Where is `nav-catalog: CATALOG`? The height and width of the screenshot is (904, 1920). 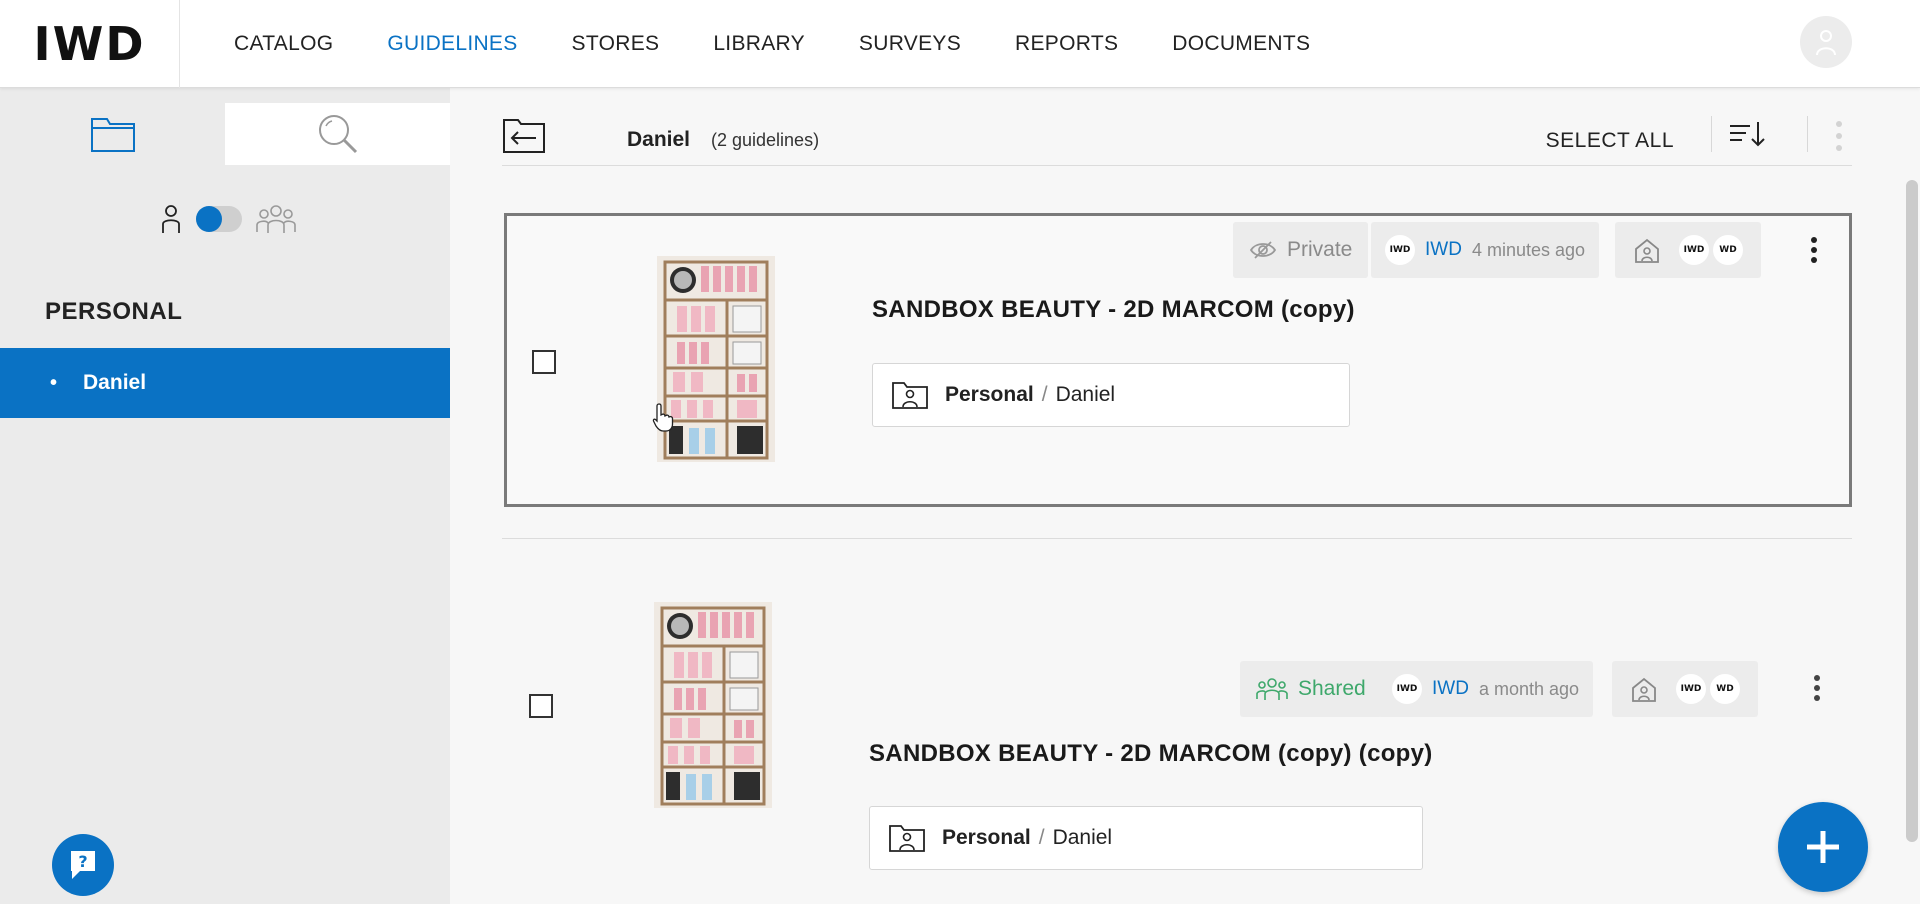
nav-catalog: CATALOG is located at coordinates (283, 44).